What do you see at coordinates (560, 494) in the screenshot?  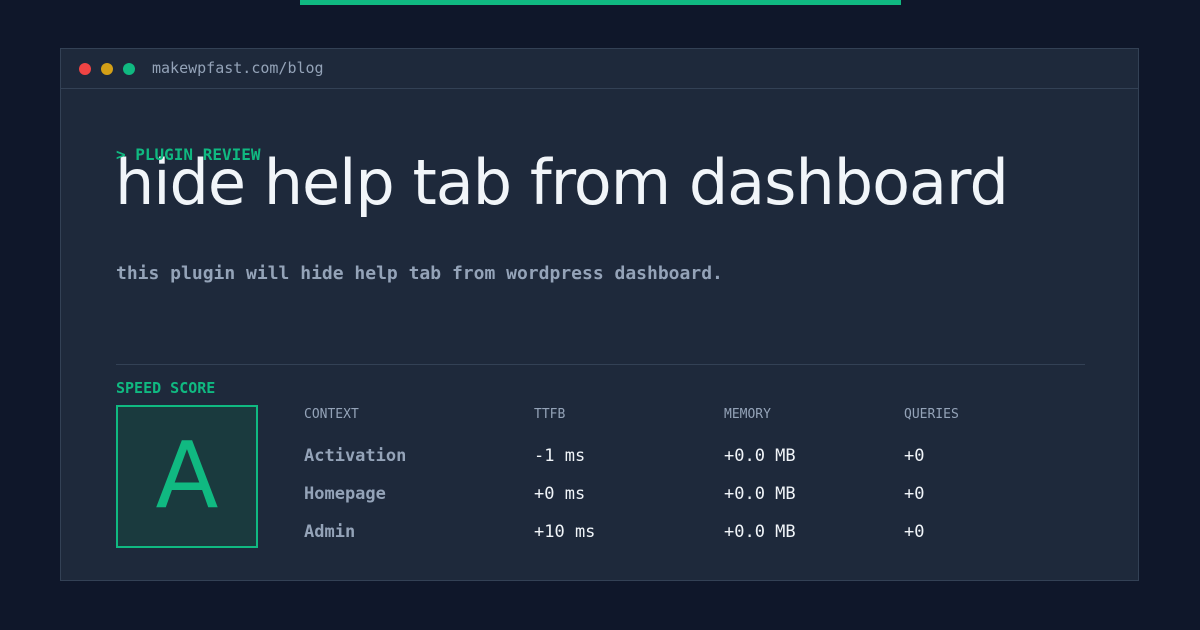 I see `homepage-ttfb-cell: +0 ms` at bounding box center [560, 494].